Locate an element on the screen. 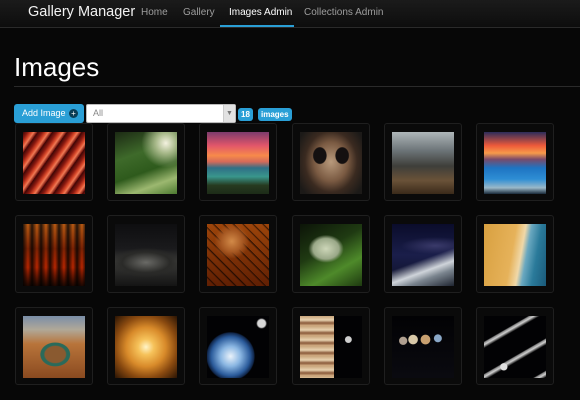  image-thumbnail-jupiter is located at coordinates (331, 346).